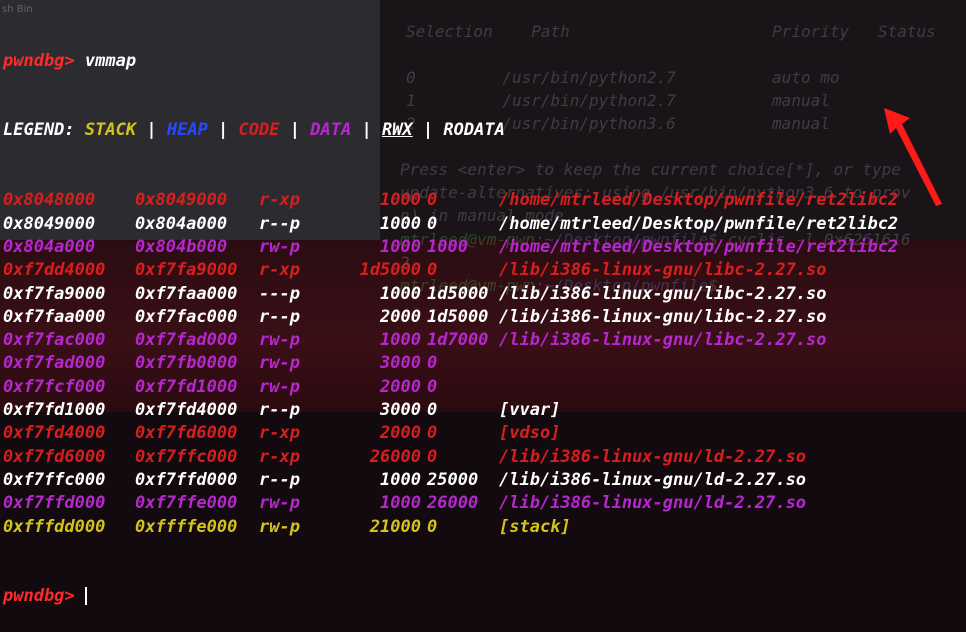 This screenshot has width=966, height=632. Describe the element at coordinates (331, 130) in the screenshot. I see `legend-data: DATA` at that location.